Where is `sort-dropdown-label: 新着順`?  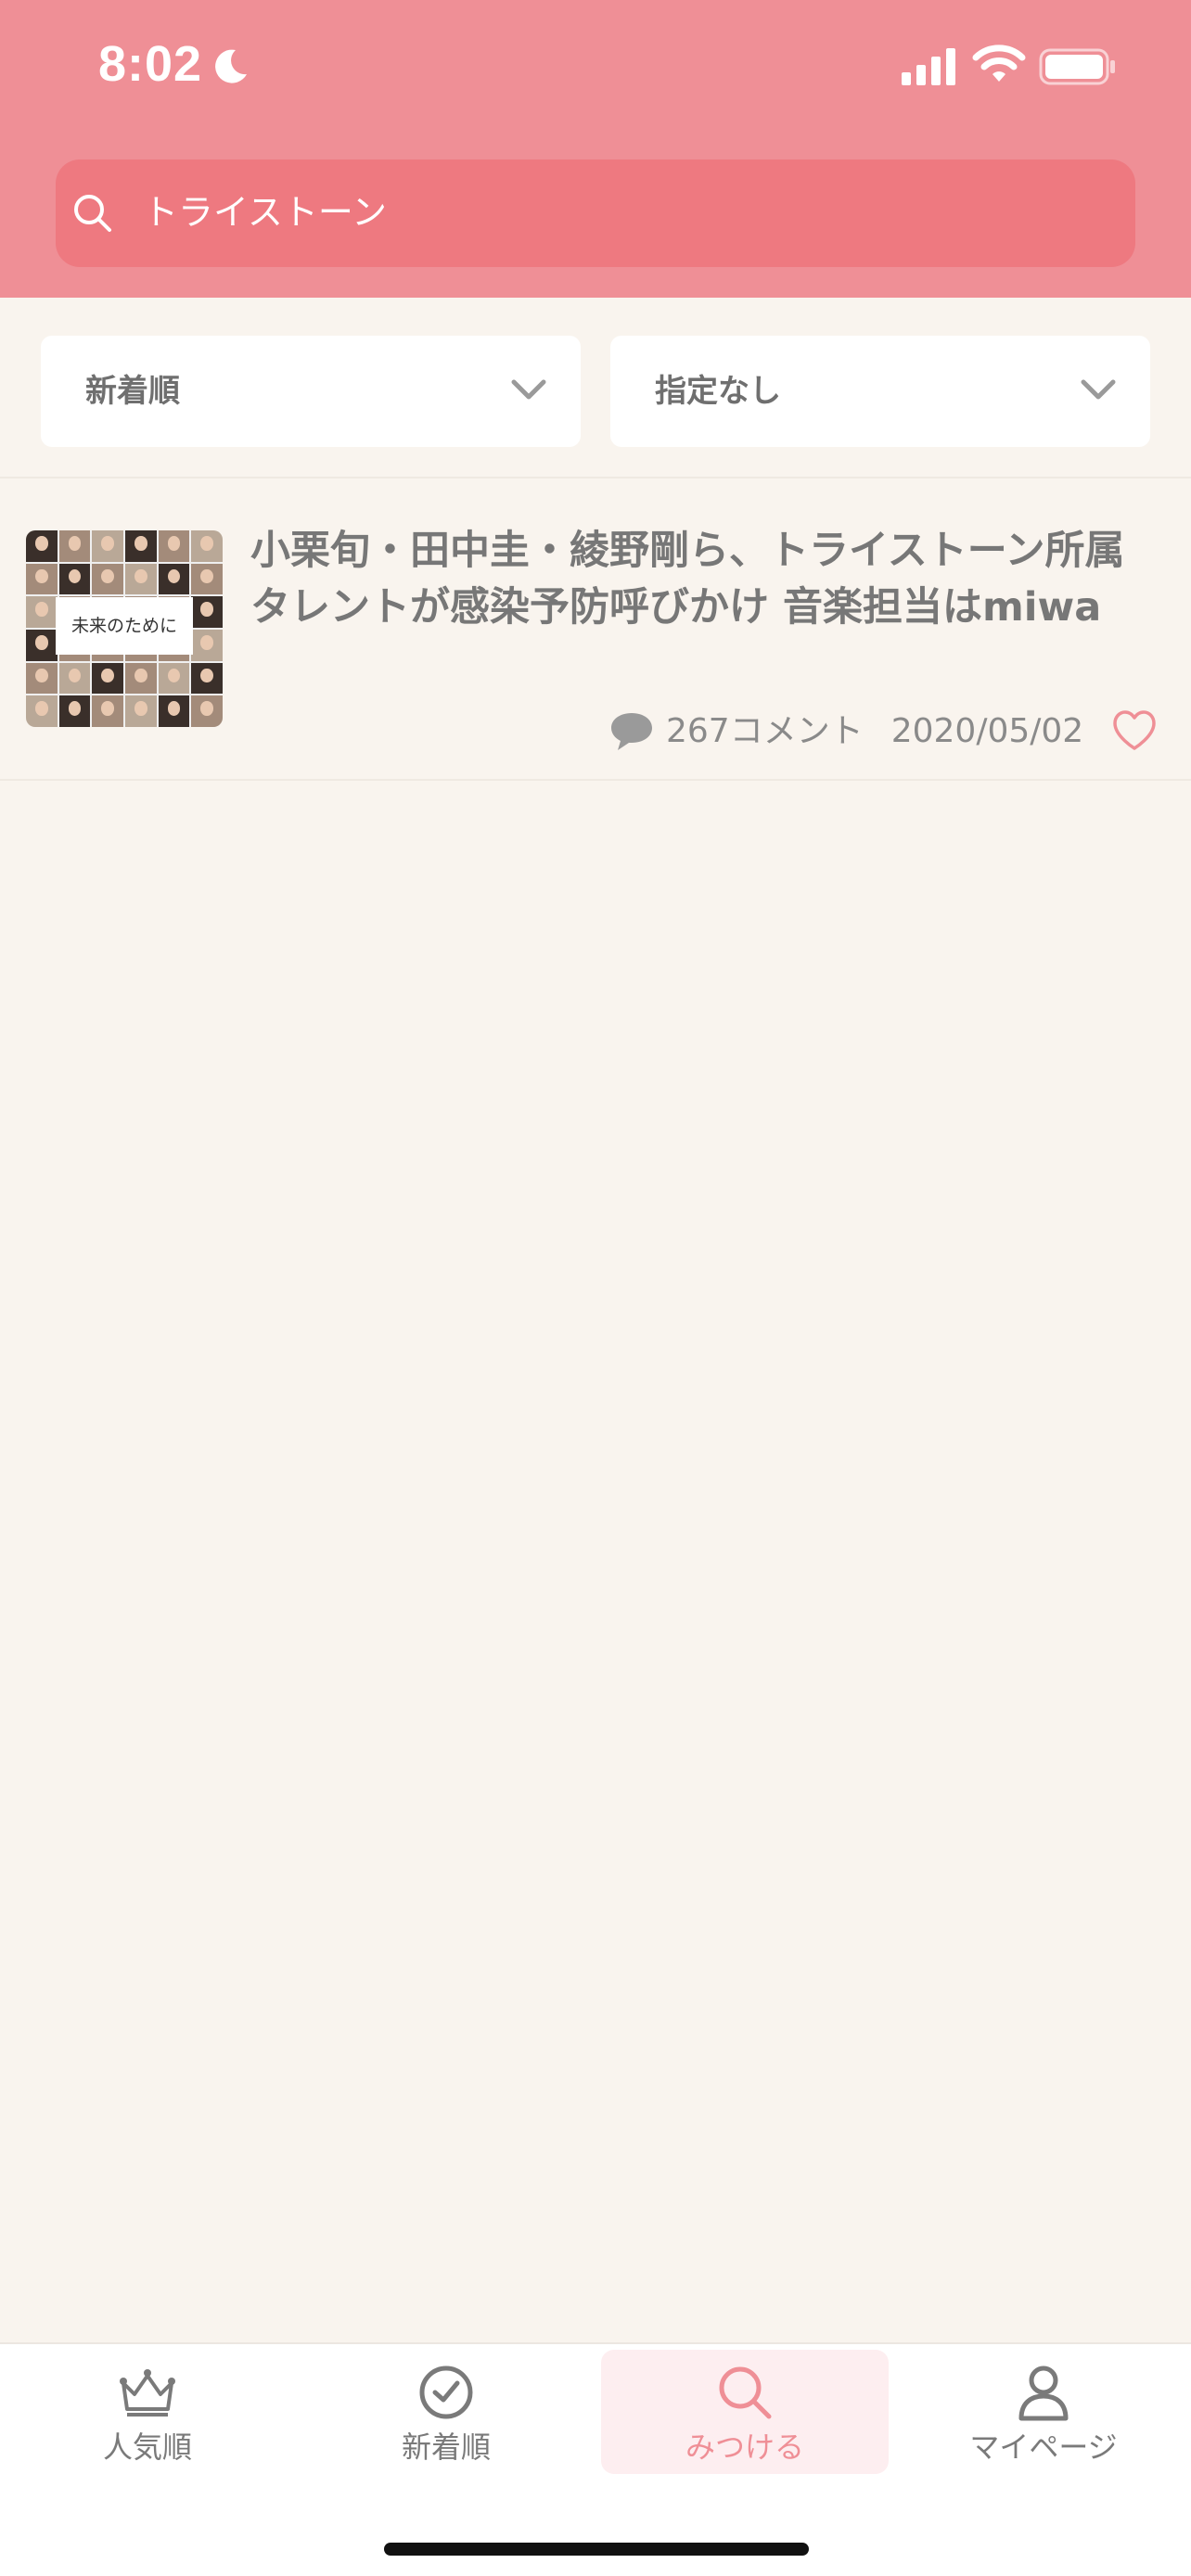
sort-dropdown-label: 新着順 is located at coordinates (132, 391).